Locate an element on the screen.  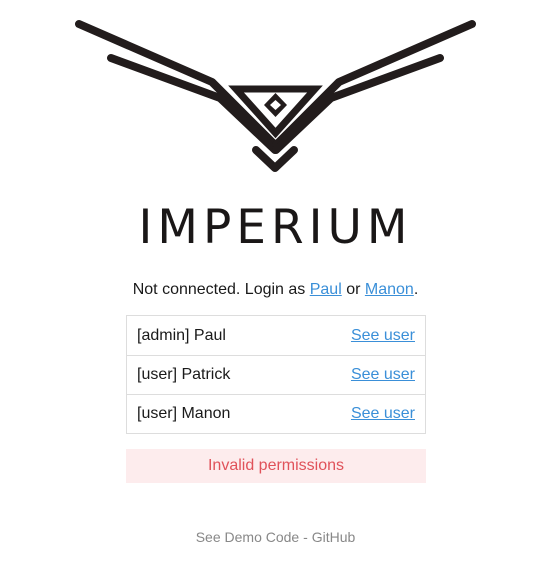
status-prefix: Not connected. Login as is located at coordinates (221, 289).